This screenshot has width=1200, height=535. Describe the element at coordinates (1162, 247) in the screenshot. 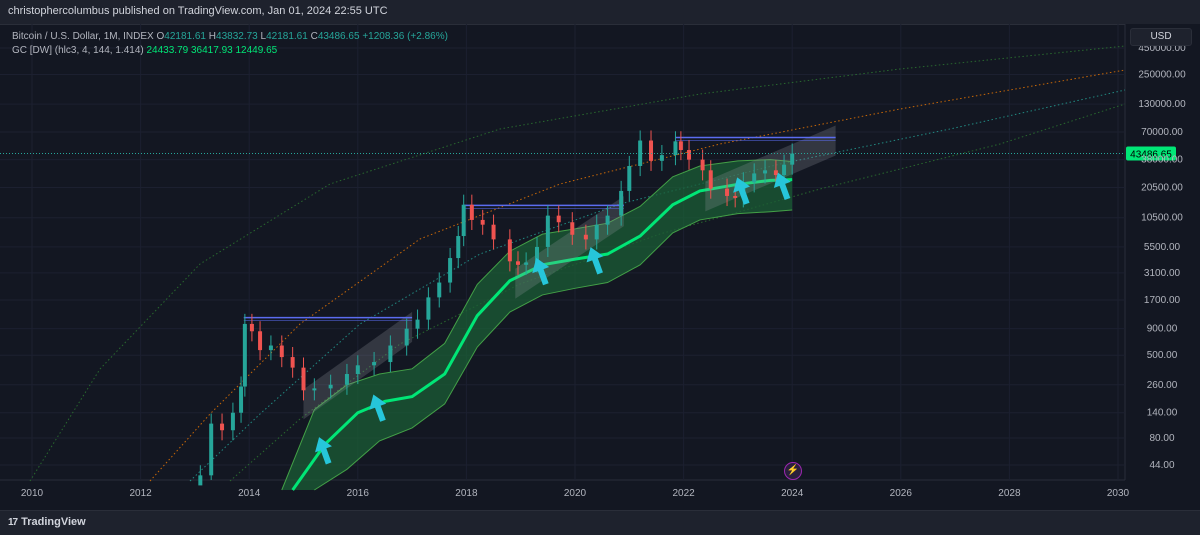

I see `y-tick-label: 5500.00` at that location.